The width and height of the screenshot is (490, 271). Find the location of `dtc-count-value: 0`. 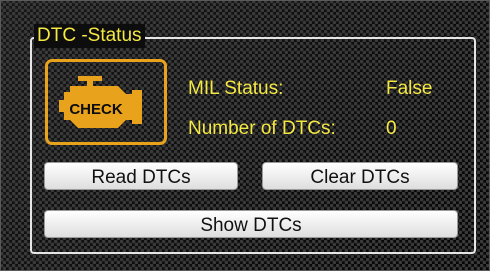

dtc-count-value: 0 is located at coordinates (391, 128).